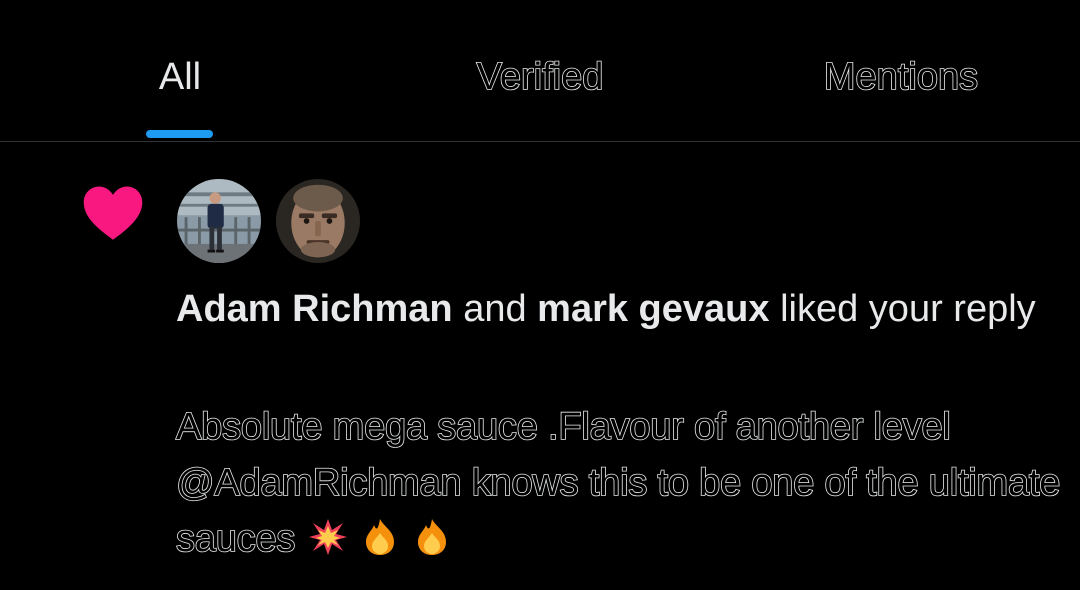 The height and width of the screenshot is (590, 1080). I want to click on active-tab-indicator, so click(179, 134).